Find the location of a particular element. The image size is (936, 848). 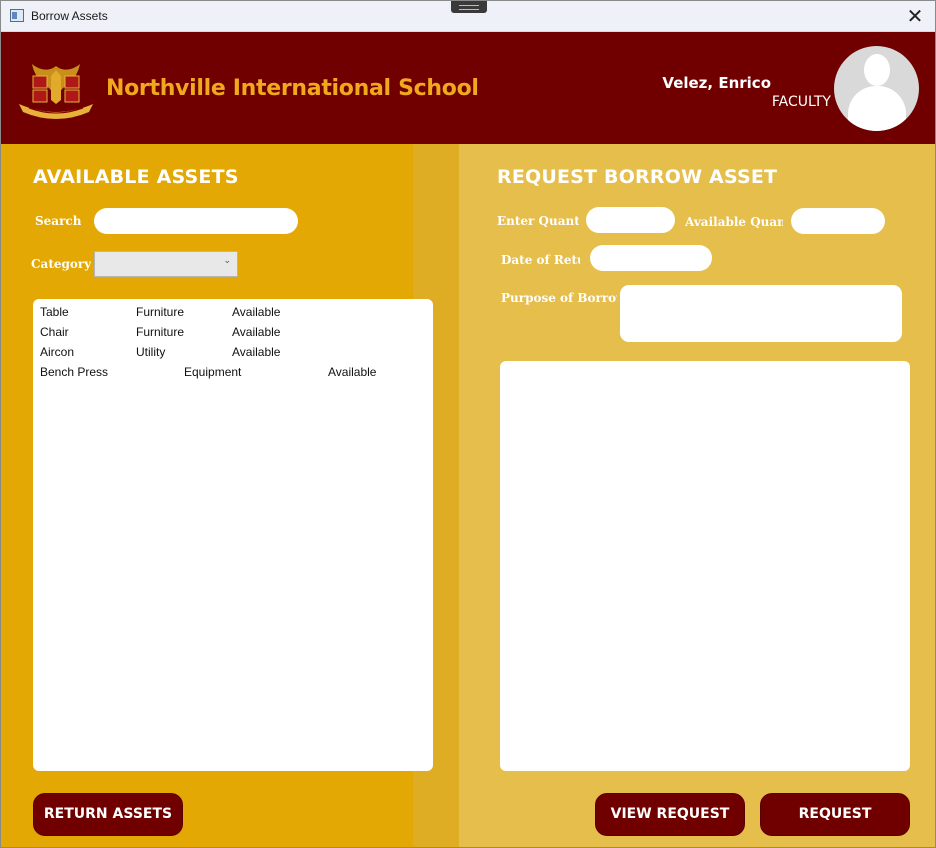

available-quantity-field is located at coordinates (838, 221).